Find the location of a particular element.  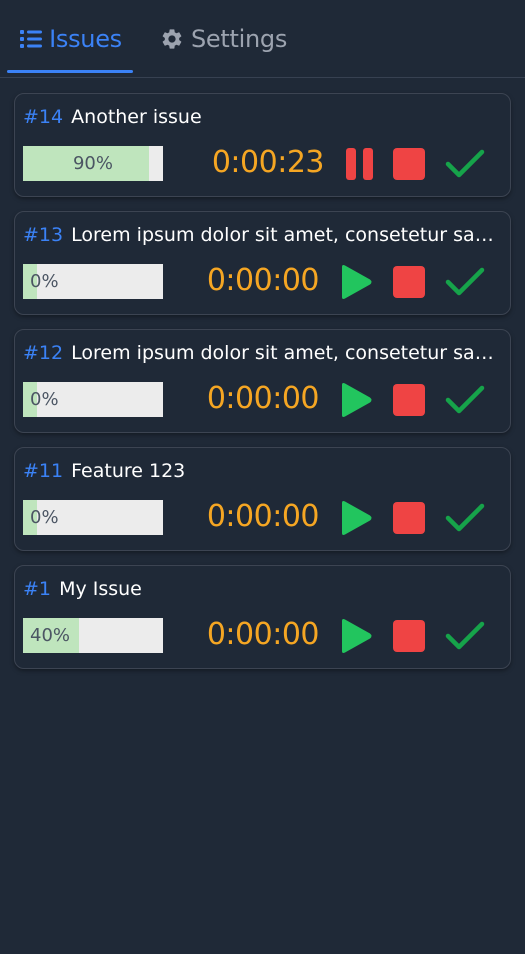

tab-issues-label: Issues is located at coordinates (85, 39).